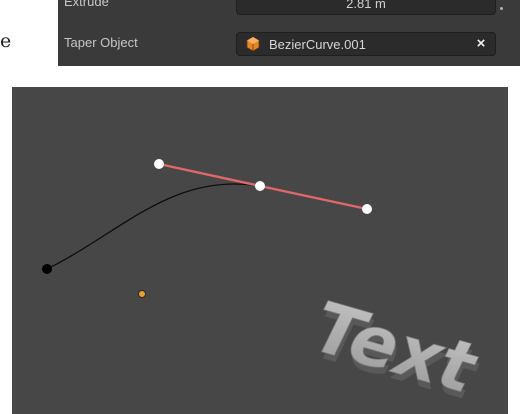  I want to click on decorator-dot-icon, so click(501, 8).